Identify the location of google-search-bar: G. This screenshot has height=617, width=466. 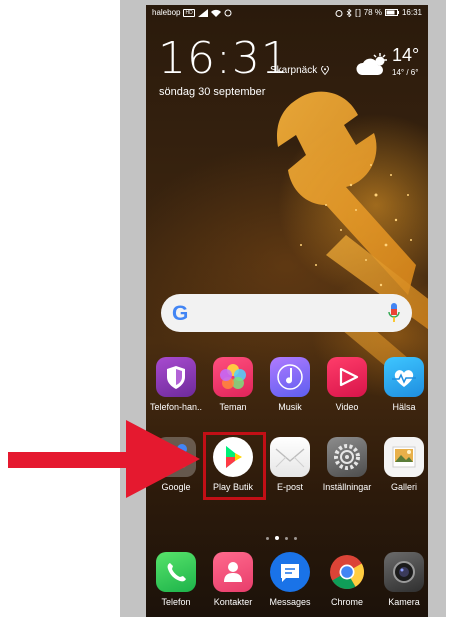
(286, 313).